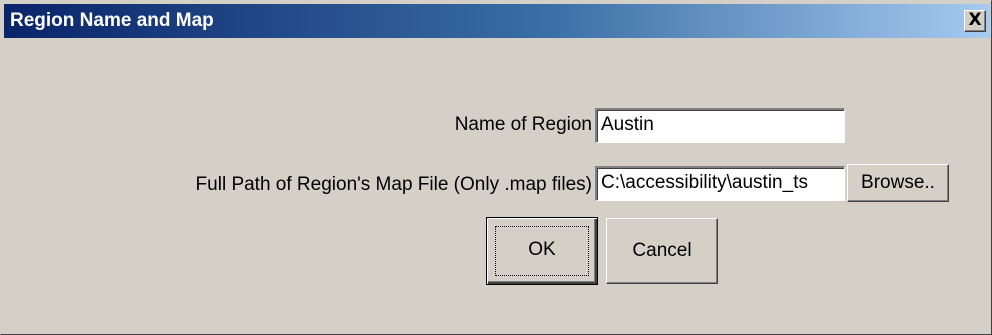  What do you see at coordinates (720, 125) in the screenshot?
I see `region-name-input: Austin` at bounding box center [720, 125].